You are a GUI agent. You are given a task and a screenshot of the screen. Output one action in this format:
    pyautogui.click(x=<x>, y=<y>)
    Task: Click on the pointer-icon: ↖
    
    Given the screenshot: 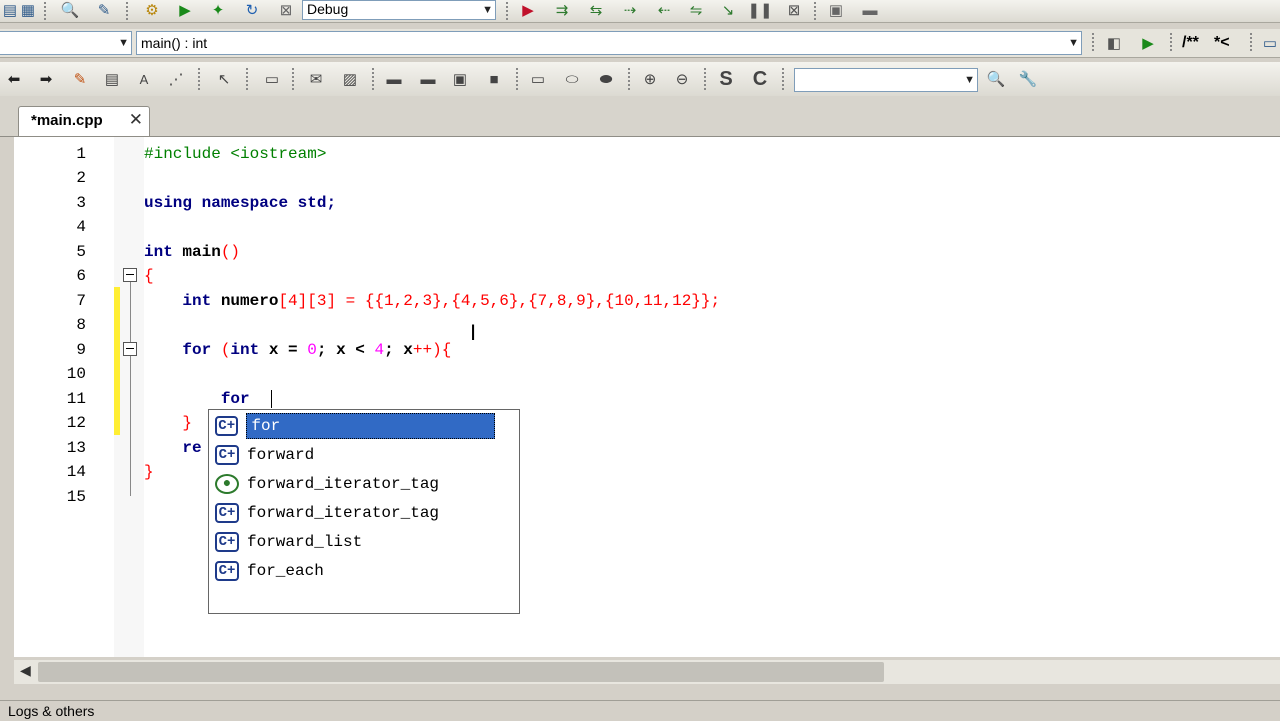 What is the action you would take?
    pyautogui.click(x=224, y=79)
    